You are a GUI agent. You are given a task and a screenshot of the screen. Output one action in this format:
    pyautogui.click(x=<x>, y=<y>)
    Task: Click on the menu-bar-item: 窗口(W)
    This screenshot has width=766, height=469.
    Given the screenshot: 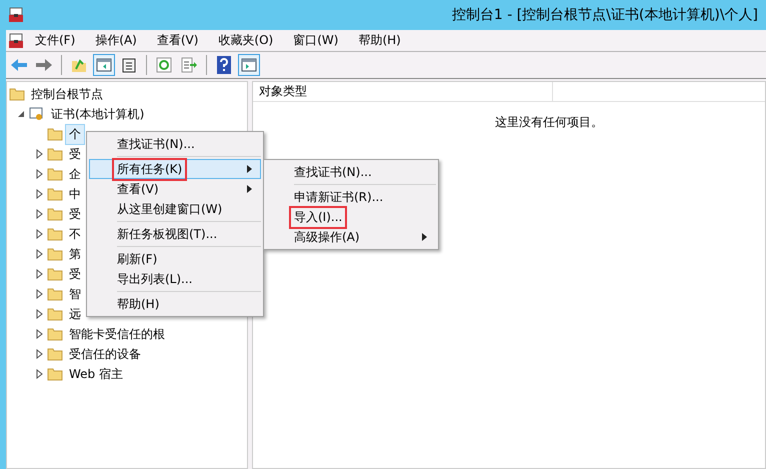 What is the action you would take?
    pyautogui.click(x=316, y=40)
    